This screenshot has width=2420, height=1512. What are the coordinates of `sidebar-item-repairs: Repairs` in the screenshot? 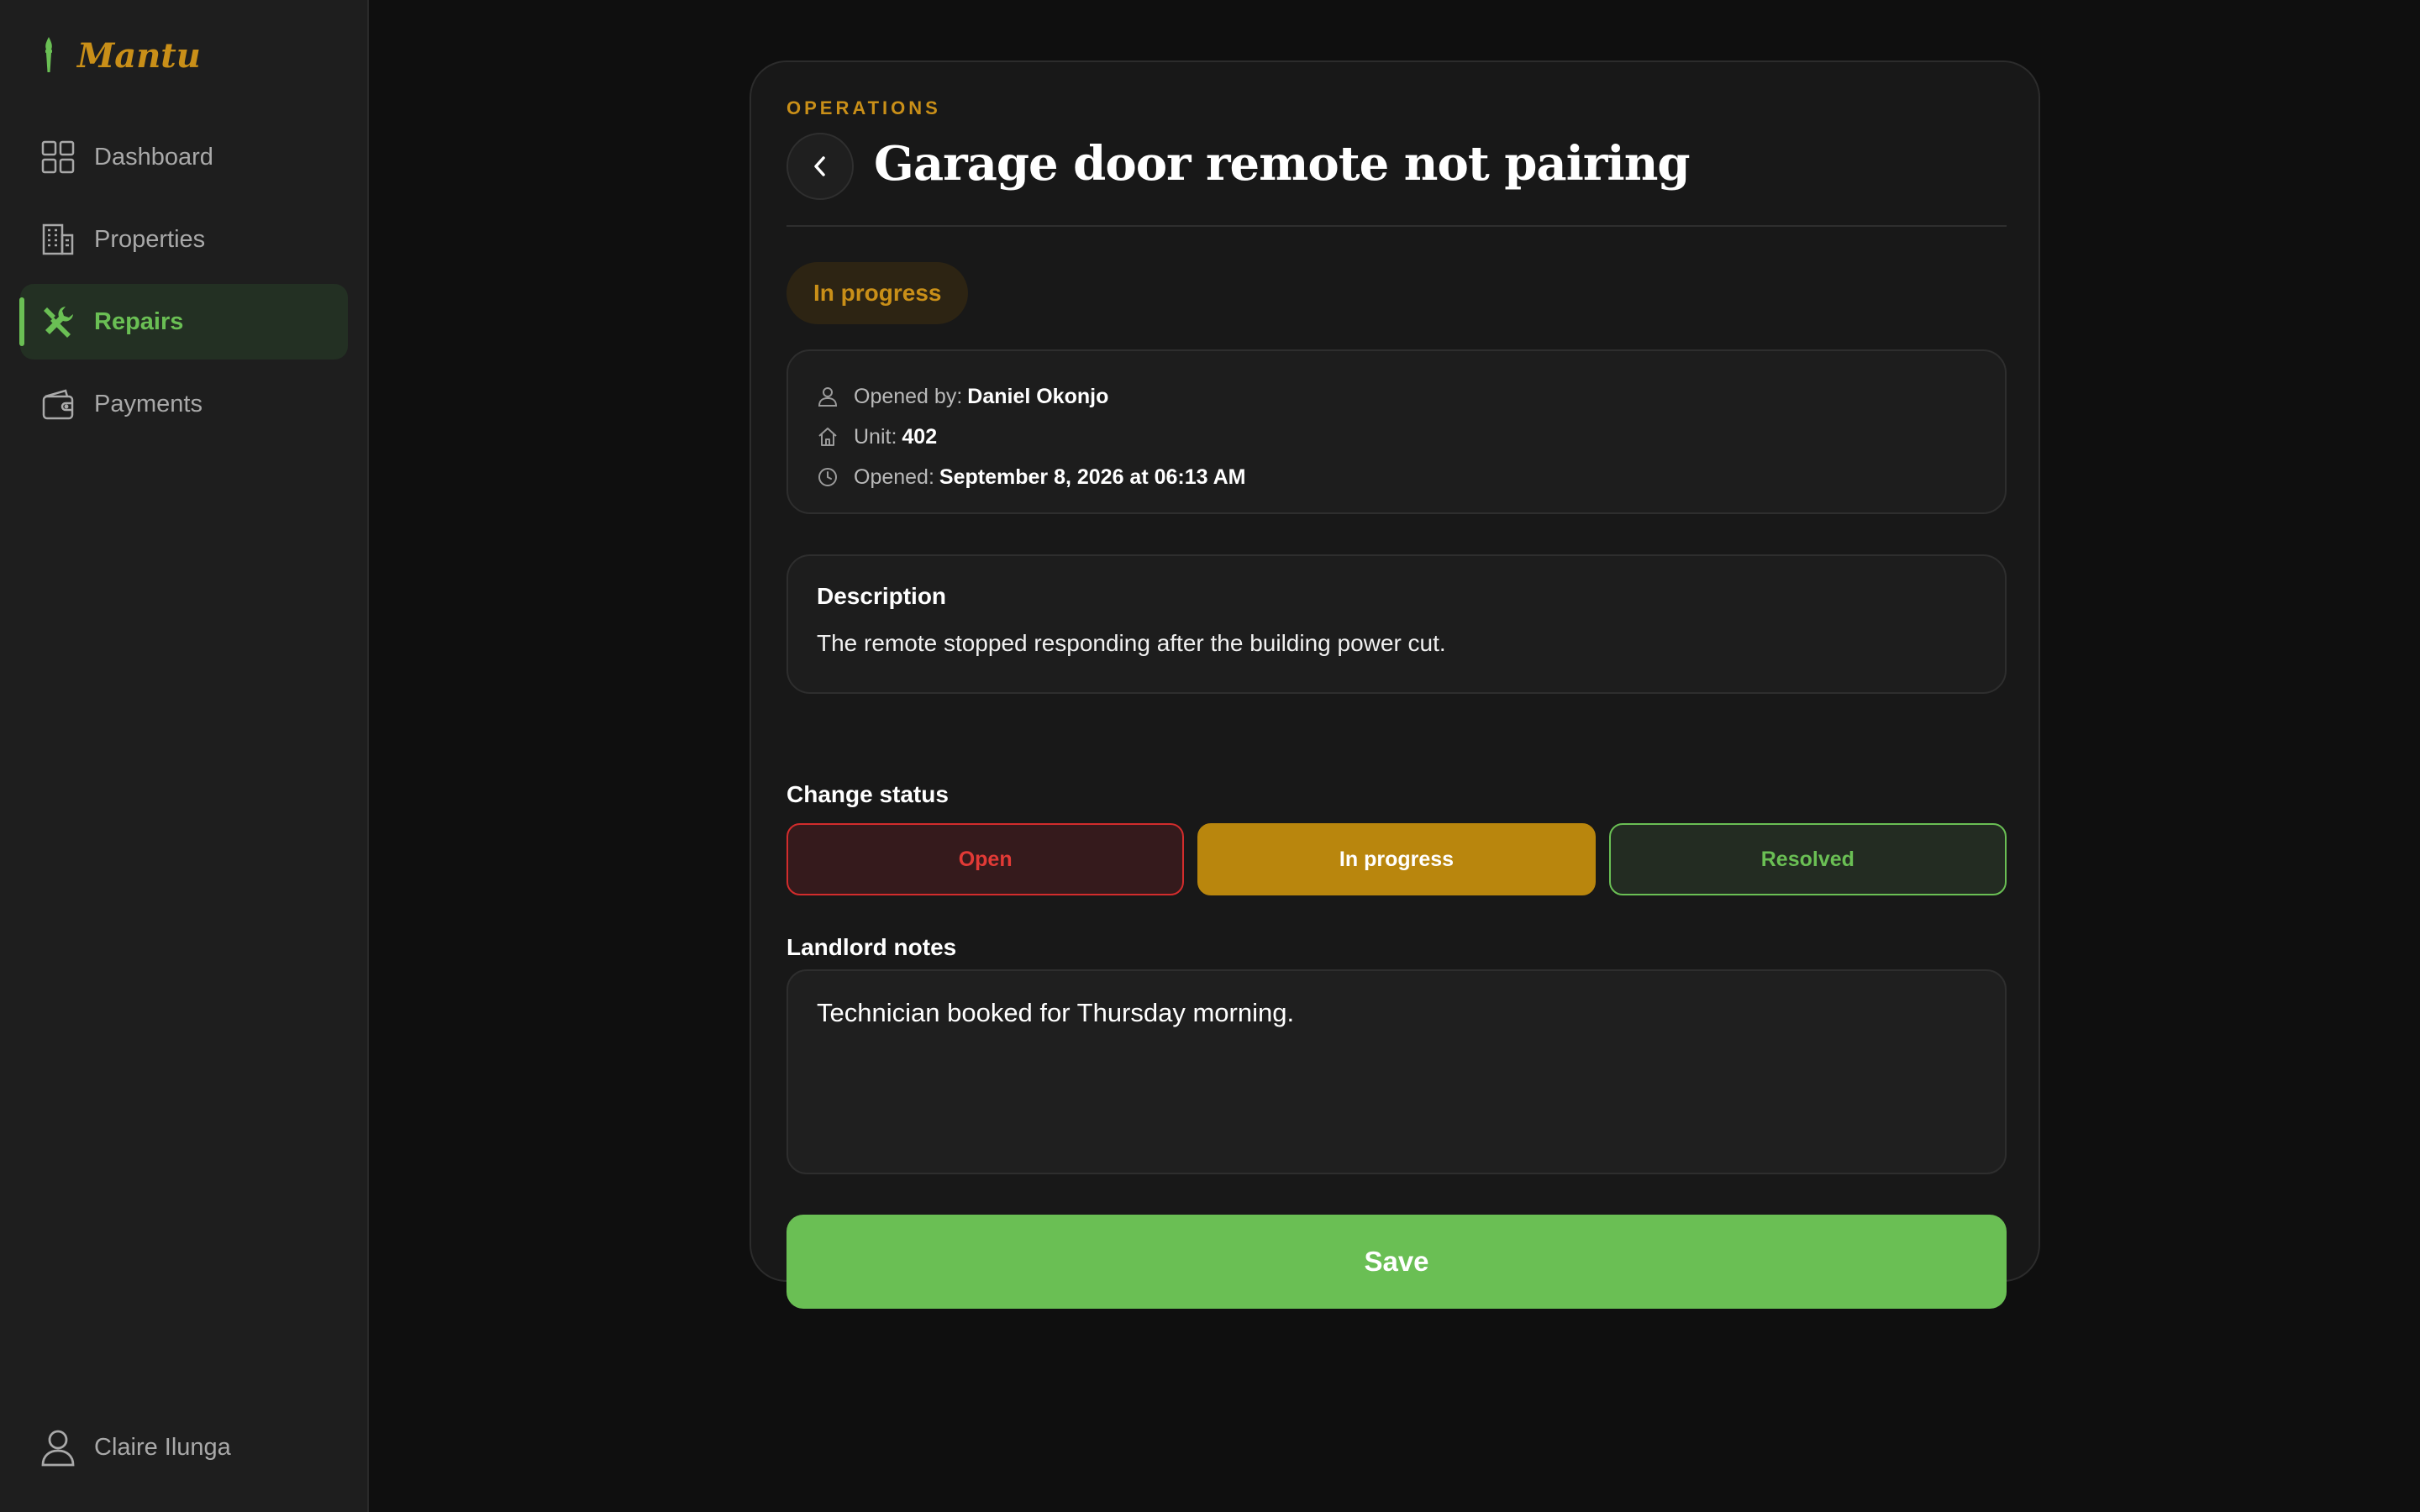 It's located at (183, 322).